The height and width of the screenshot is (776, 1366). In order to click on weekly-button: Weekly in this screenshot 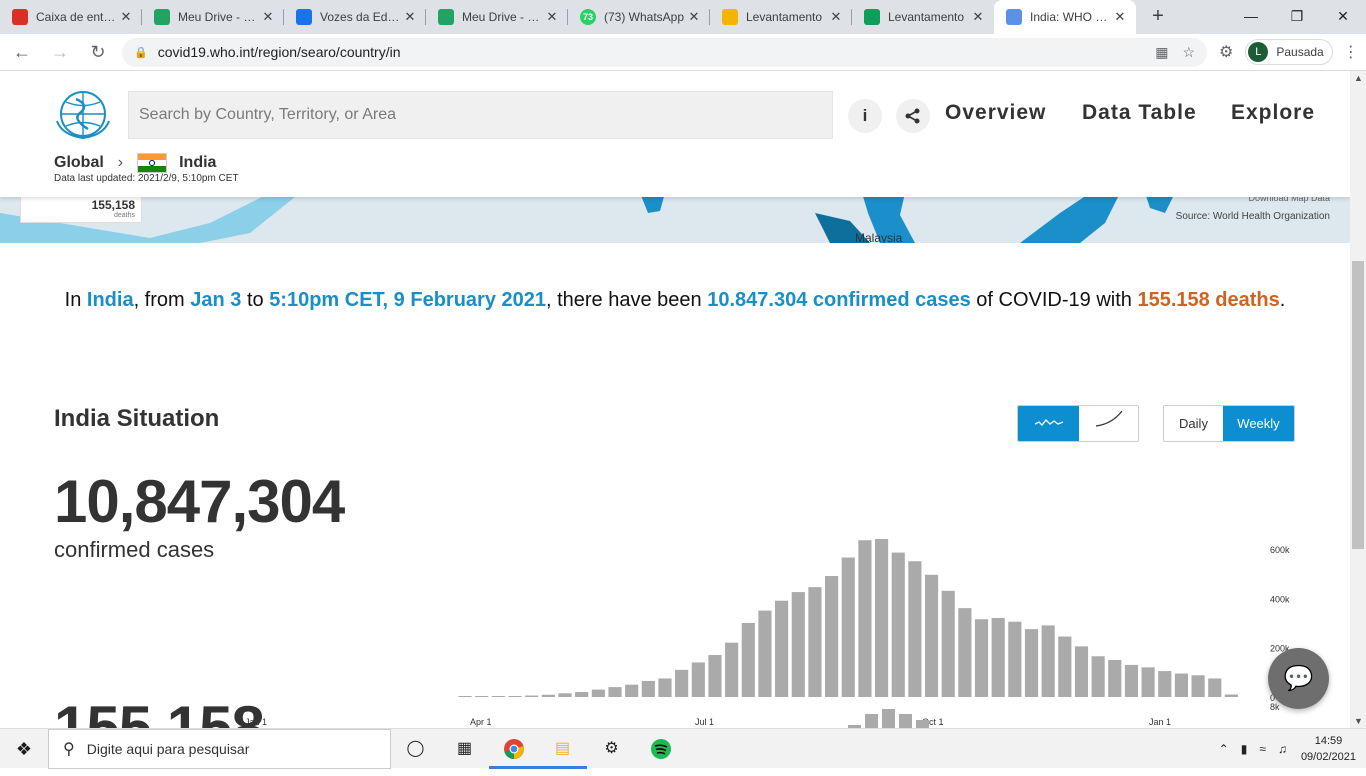, I will do `click(1258, 423)`.